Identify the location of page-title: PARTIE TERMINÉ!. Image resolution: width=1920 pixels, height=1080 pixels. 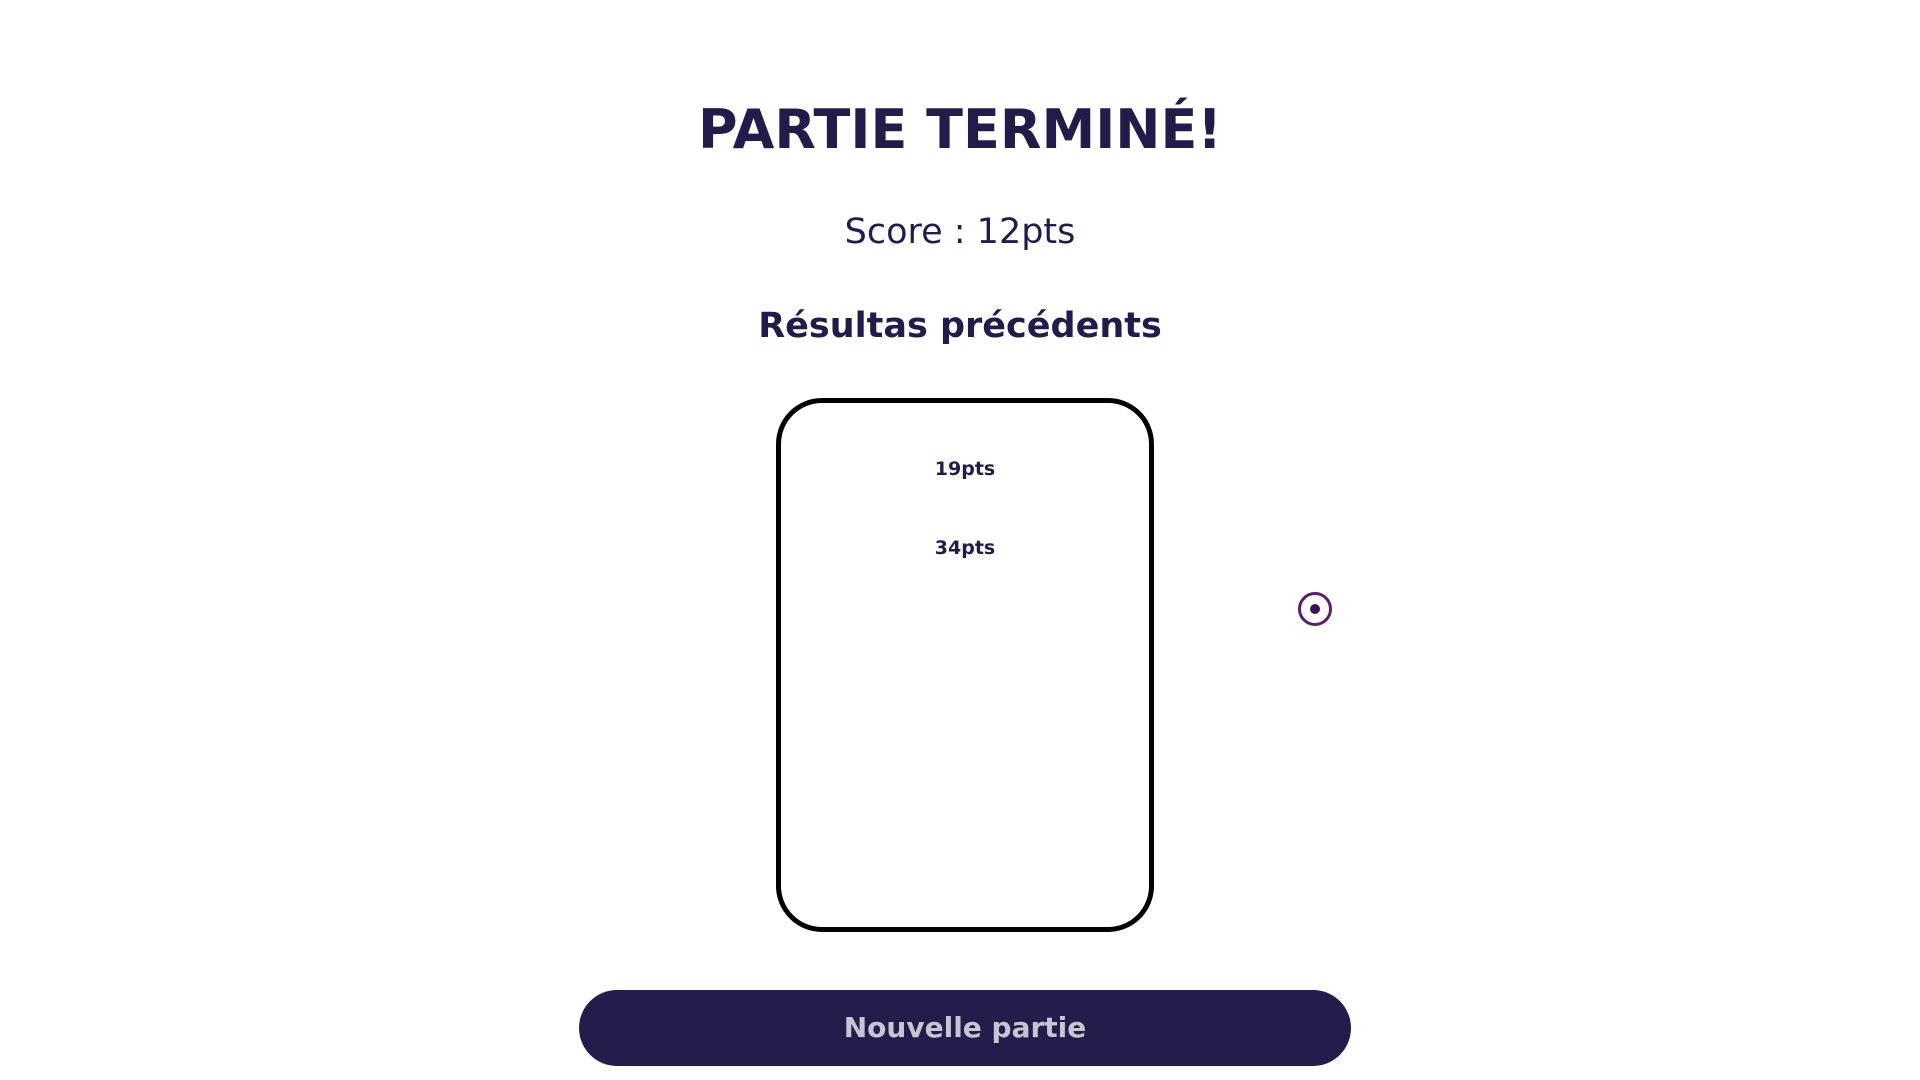
(960, 129).